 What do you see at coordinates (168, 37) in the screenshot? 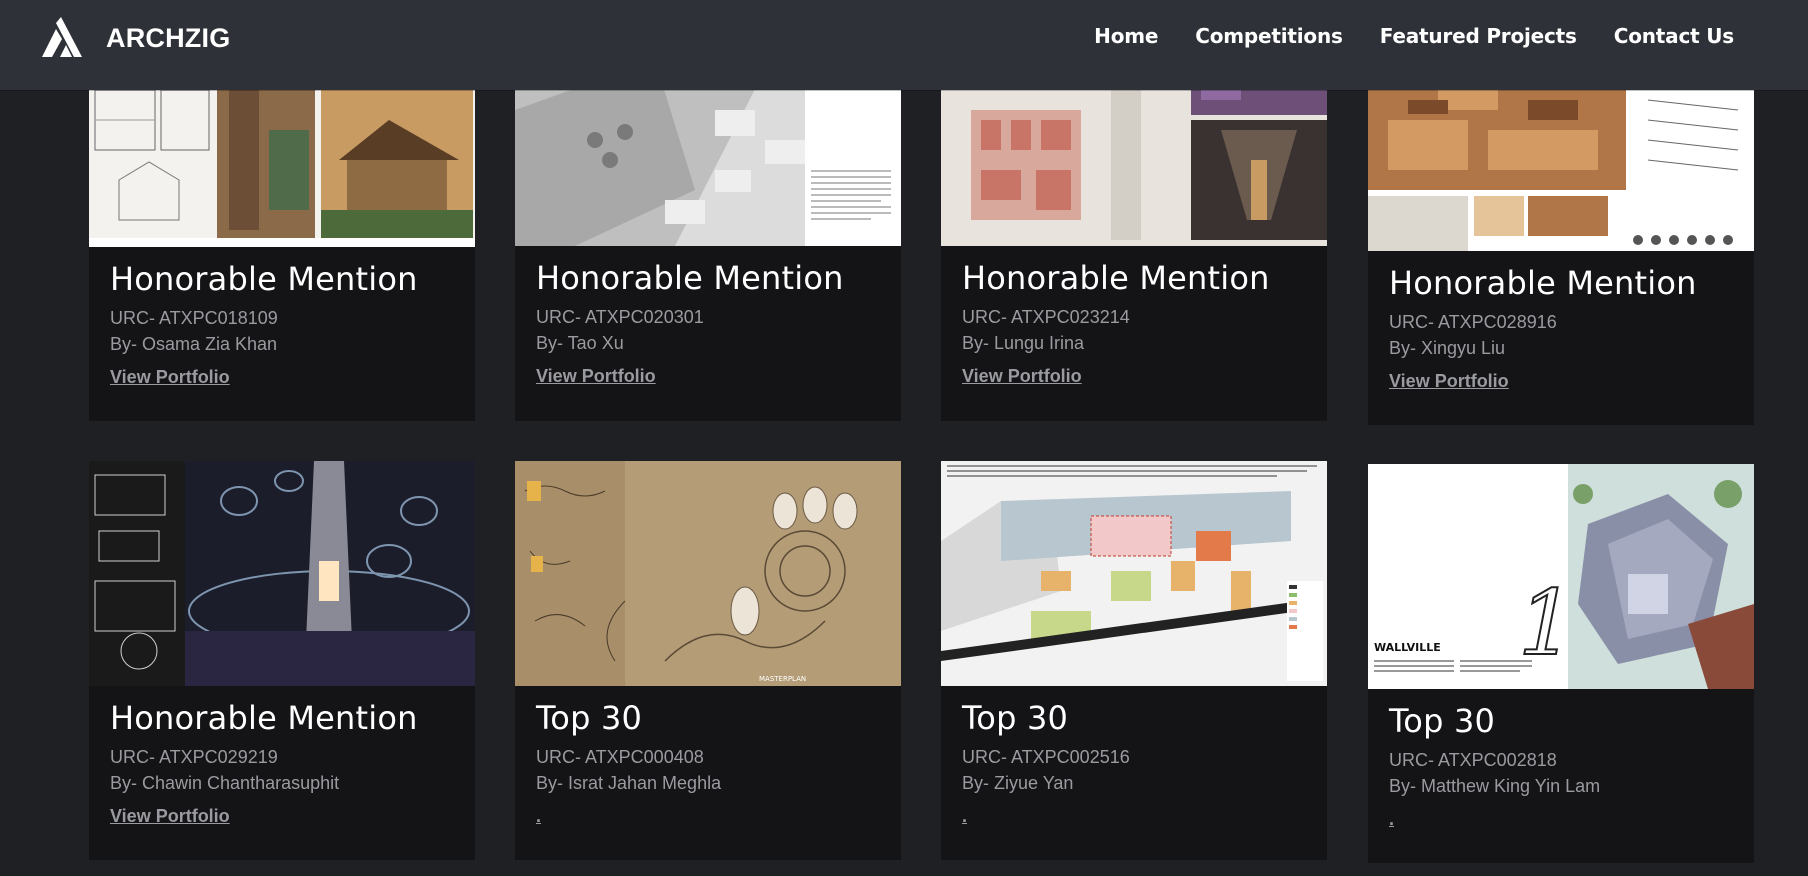
I see `brand-name: ARCHZIG` at bounding box center [168, 37].